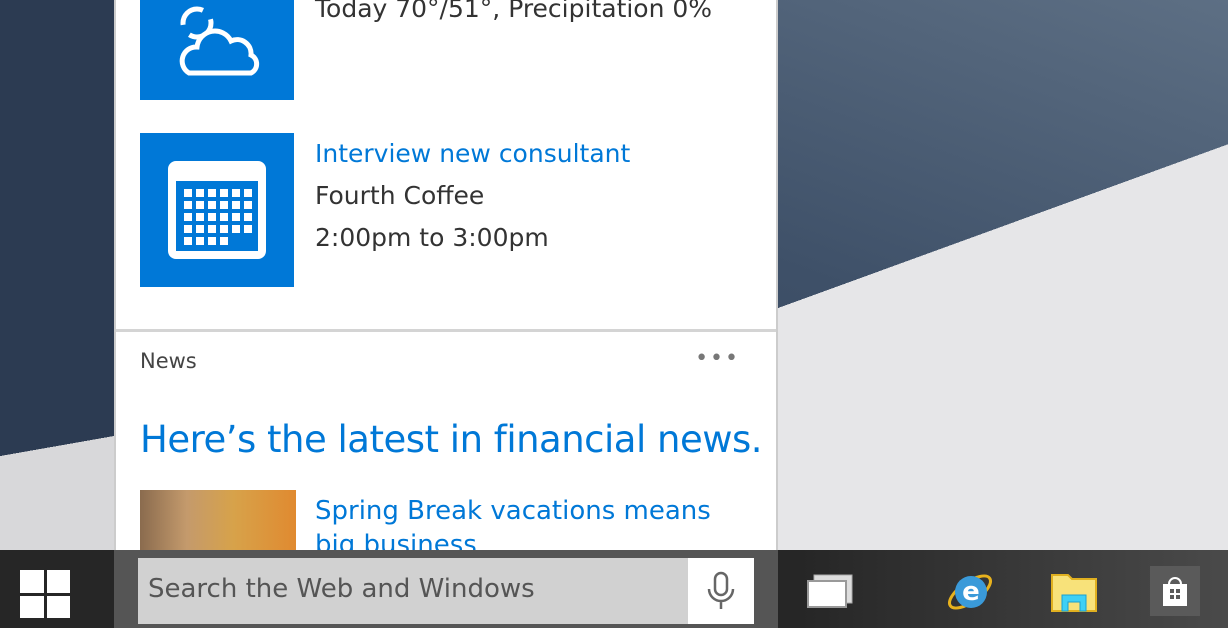 This screenshot has height=628, width=1228. I want to click on file-explorer-icon, so click(1074, 591).